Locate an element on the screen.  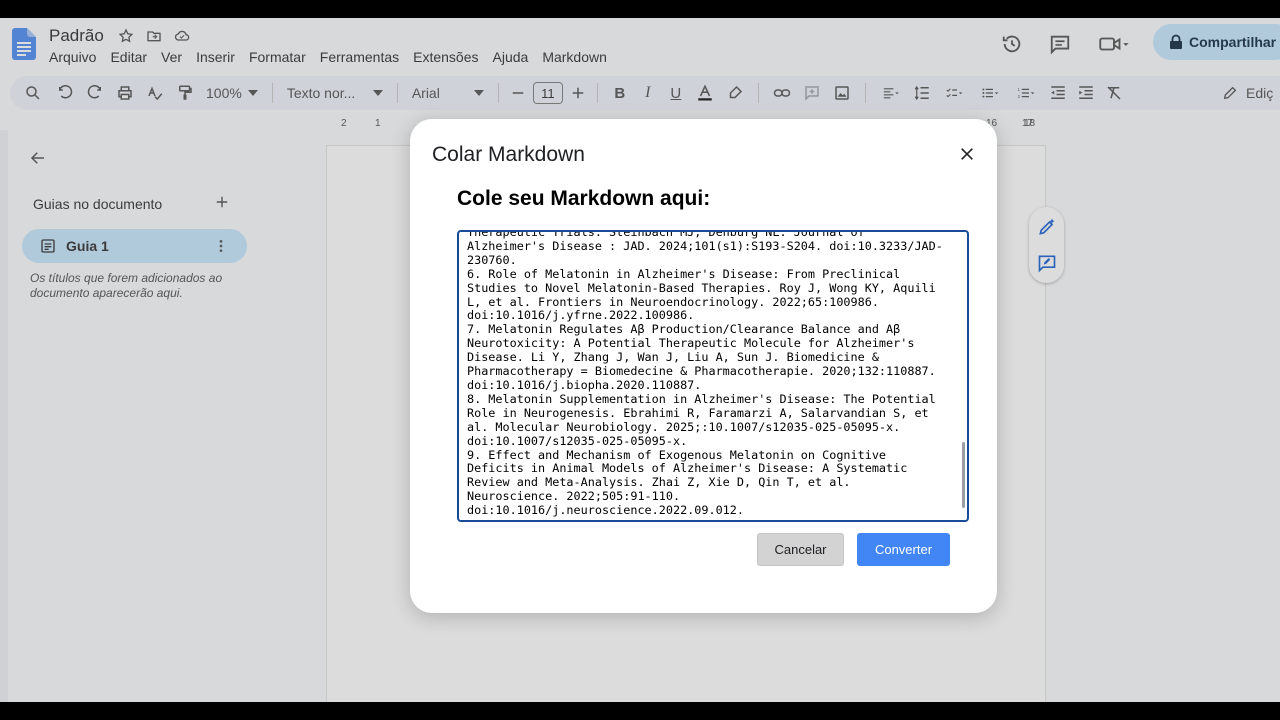
markdown-line: doi:10.1016/j.neuroscience.2022.09.012. is located at coordinates (605, 510).